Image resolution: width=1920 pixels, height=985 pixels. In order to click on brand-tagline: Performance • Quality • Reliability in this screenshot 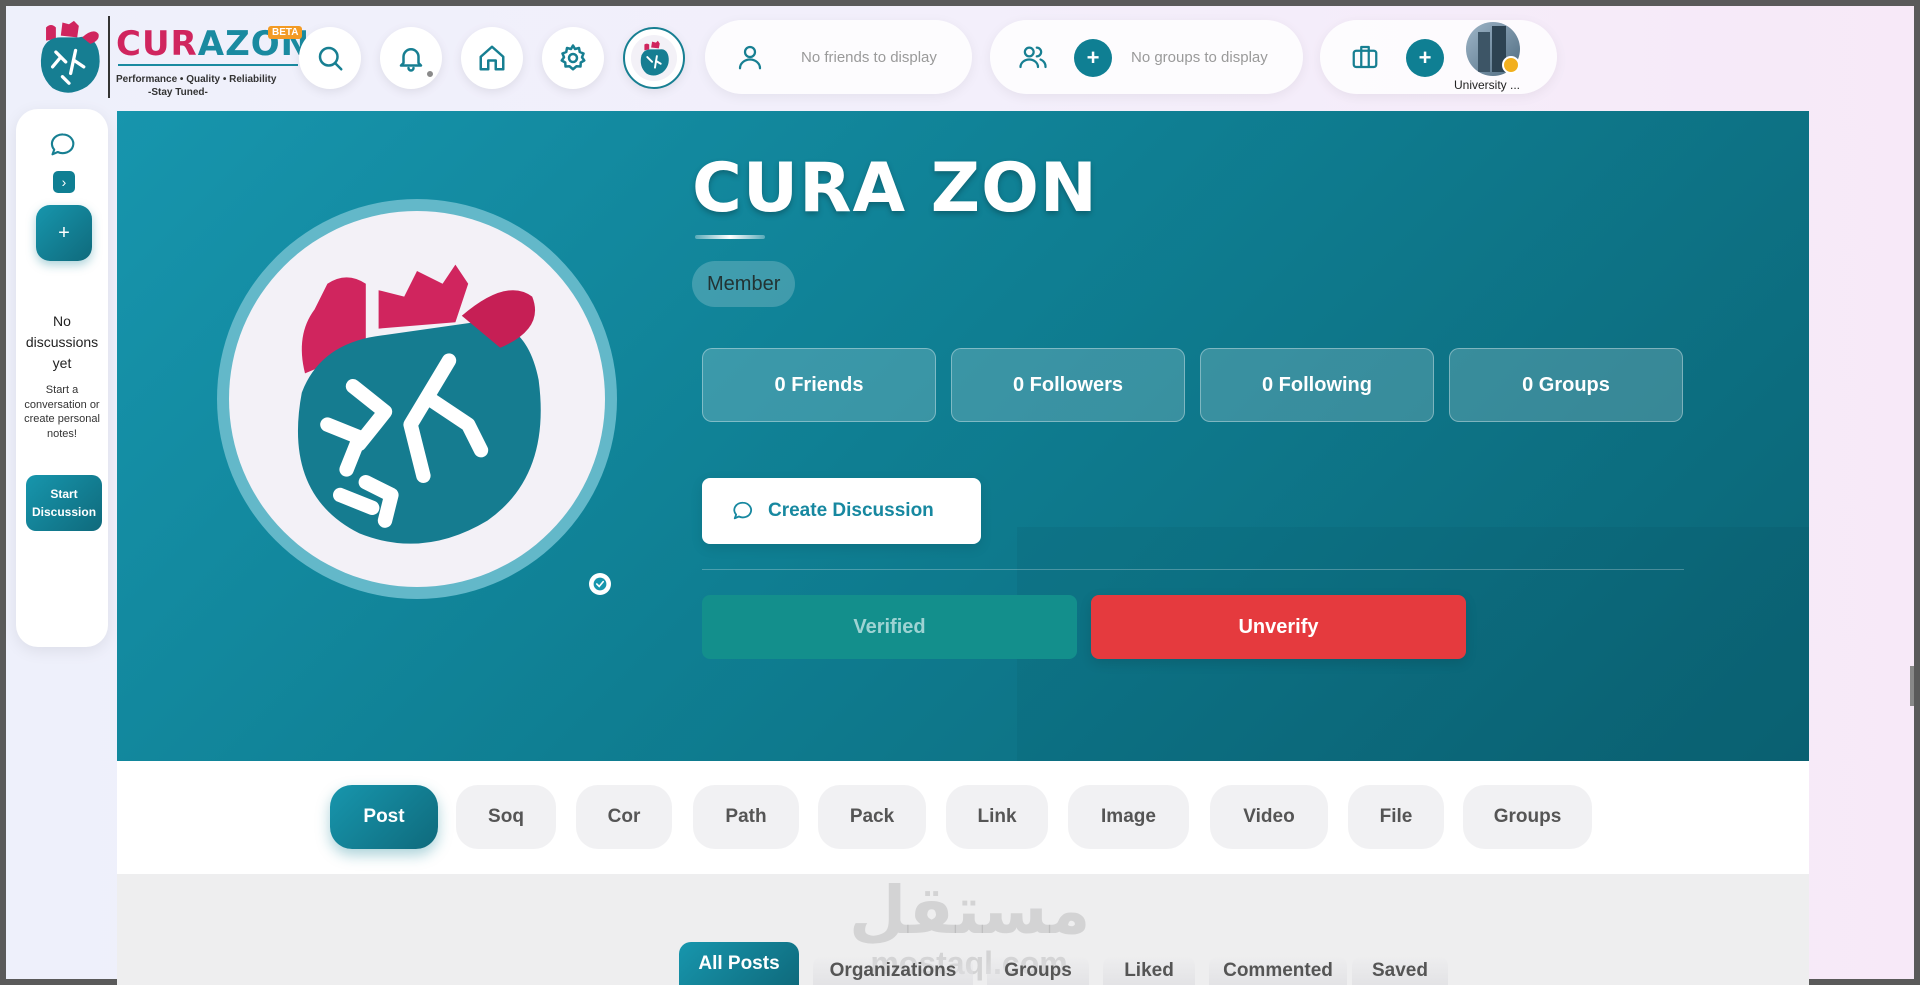, I will do `click(196, 79)`.